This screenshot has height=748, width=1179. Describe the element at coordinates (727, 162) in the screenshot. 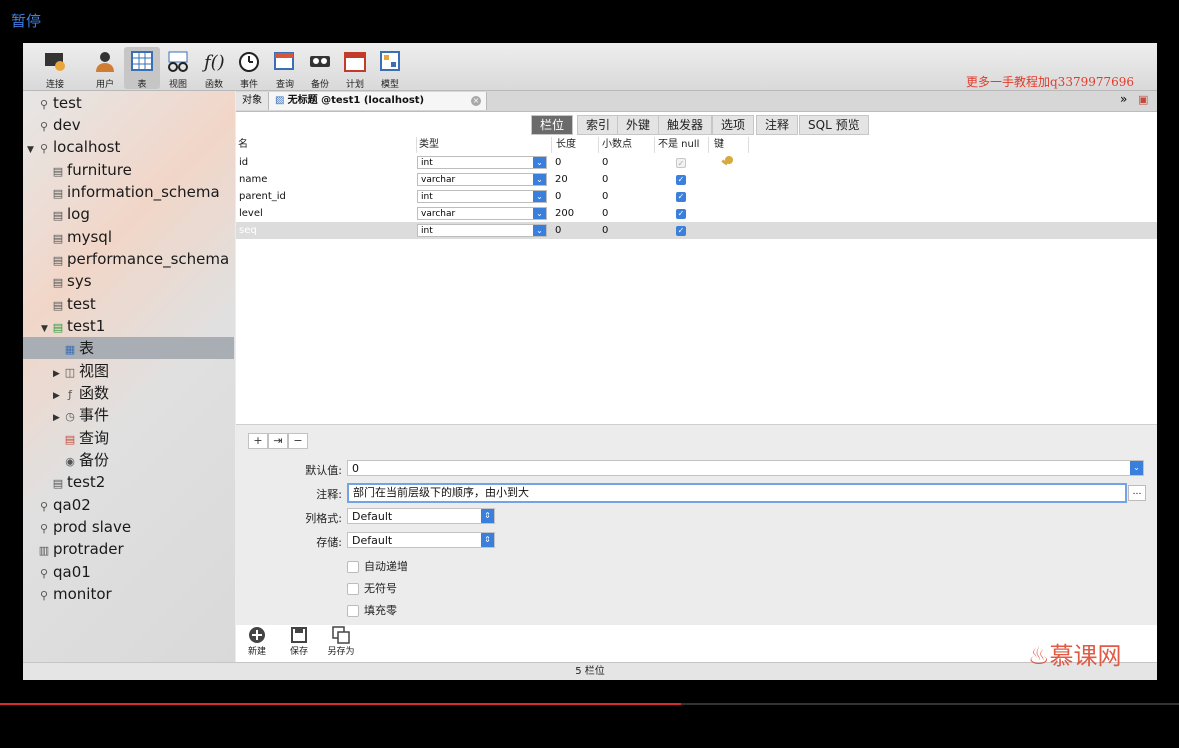

I see `primary-key-icon` at that location.